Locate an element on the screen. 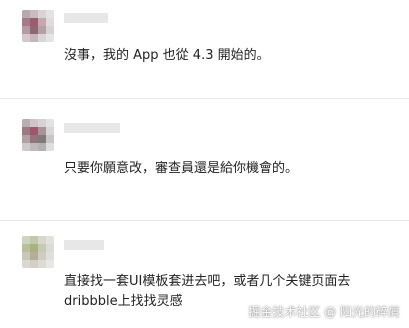  comment-text-line-2: dribbble上找找灵感 is located at coordinates (123, 301).